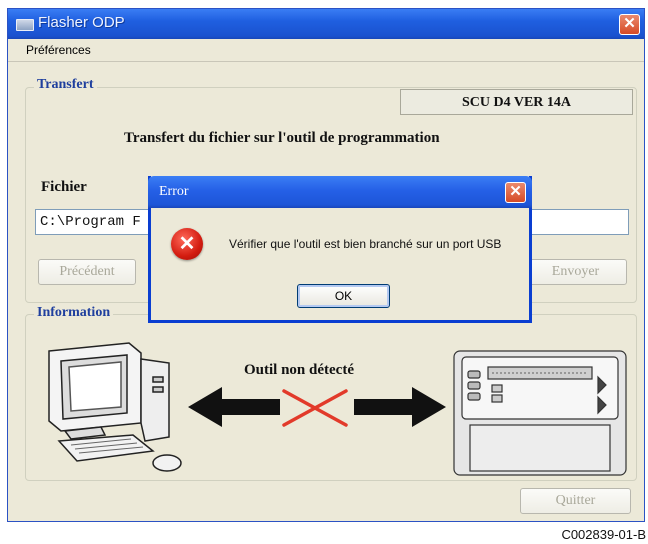 The image size is (648, 544). I want to click on dialog-title: Error, so click(174, 191).